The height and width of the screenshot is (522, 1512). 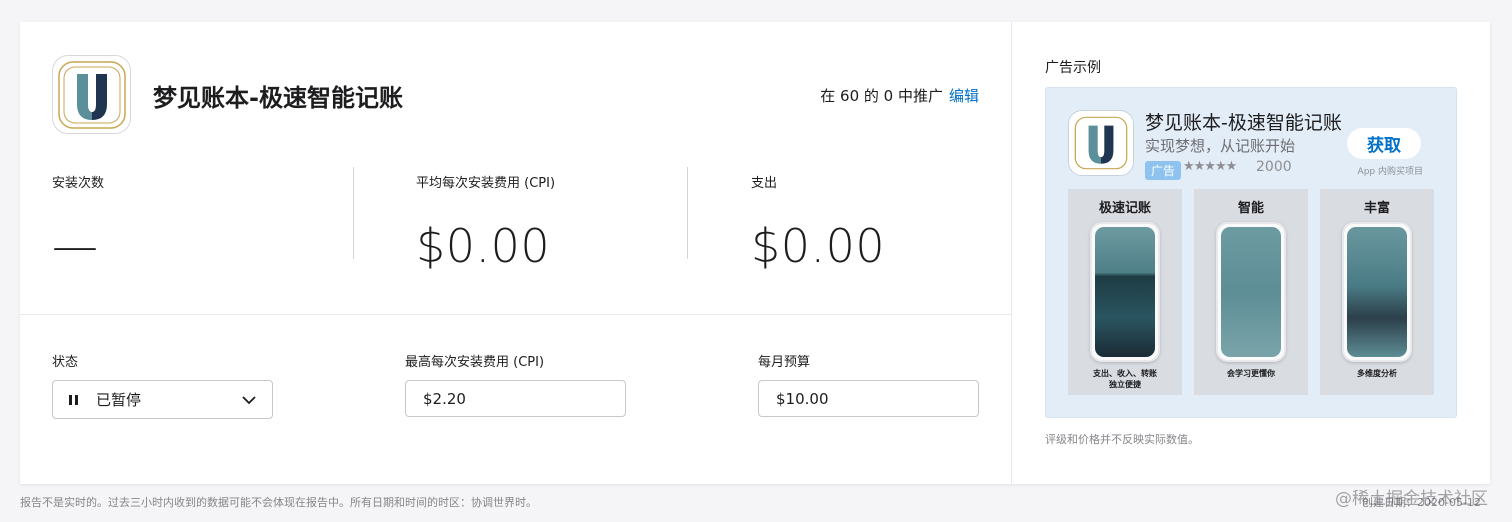 I want to click on status-control: 状态 已暂停, so click(x=162, y=385).